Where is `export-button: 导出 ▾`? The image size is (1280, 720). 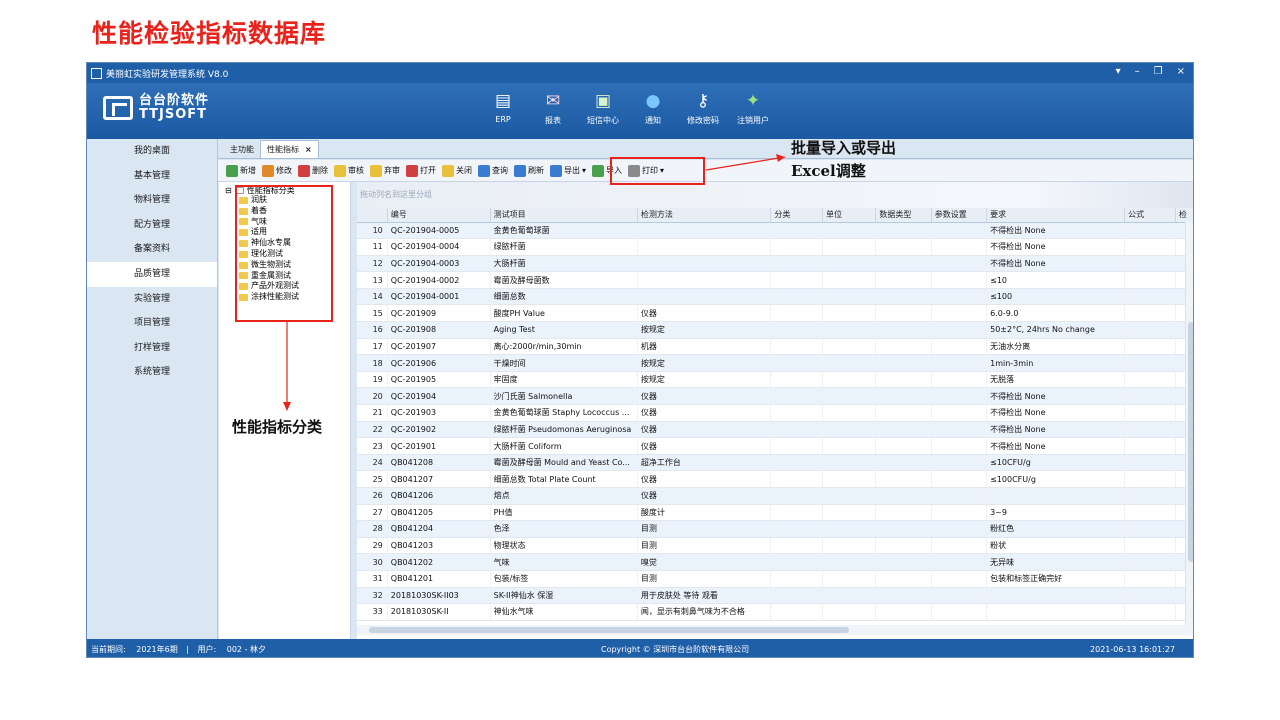
export-button: 导出 ▾ is located at coordinates (568, 170).